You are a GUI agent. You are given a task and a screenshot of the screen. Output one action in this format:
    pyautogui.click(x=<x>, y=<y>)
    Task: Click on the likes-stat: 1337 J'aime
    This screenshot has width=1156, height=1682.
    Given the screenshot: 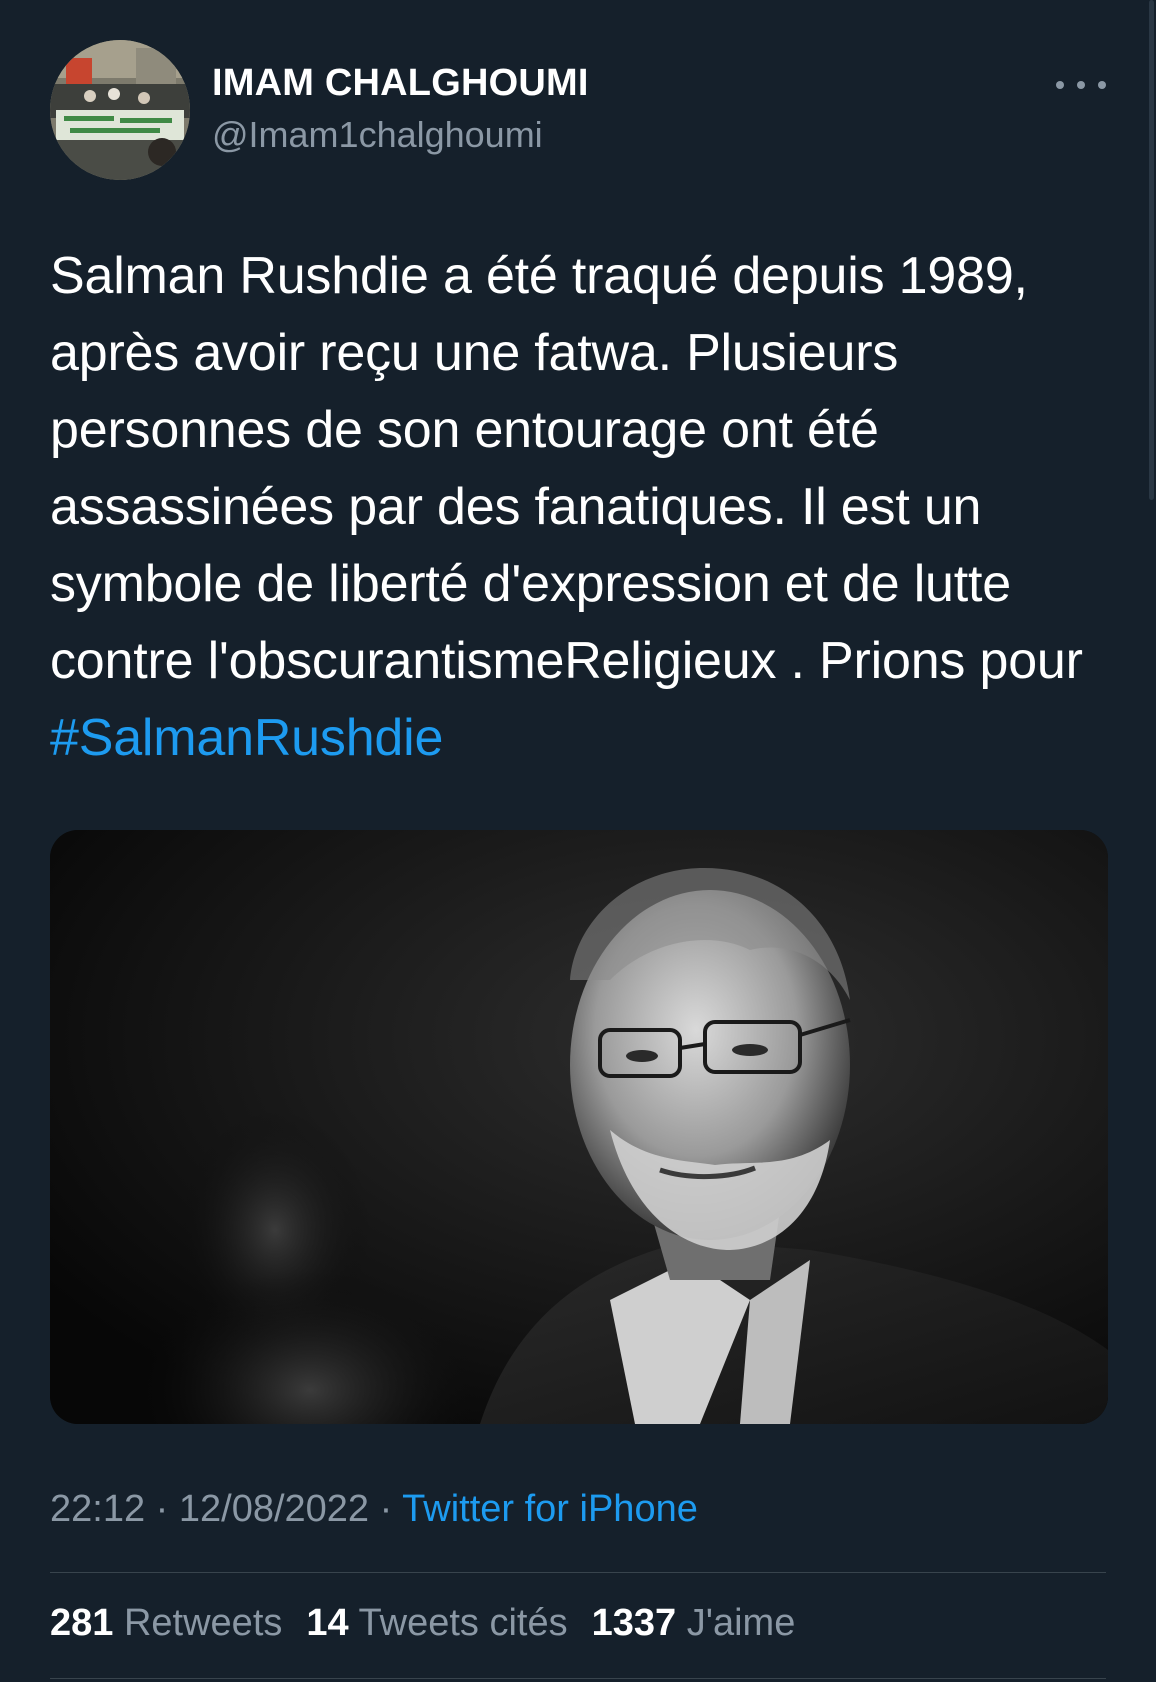 What is the action you would take?
    pyautogui.click(x=694, y=1623)
    